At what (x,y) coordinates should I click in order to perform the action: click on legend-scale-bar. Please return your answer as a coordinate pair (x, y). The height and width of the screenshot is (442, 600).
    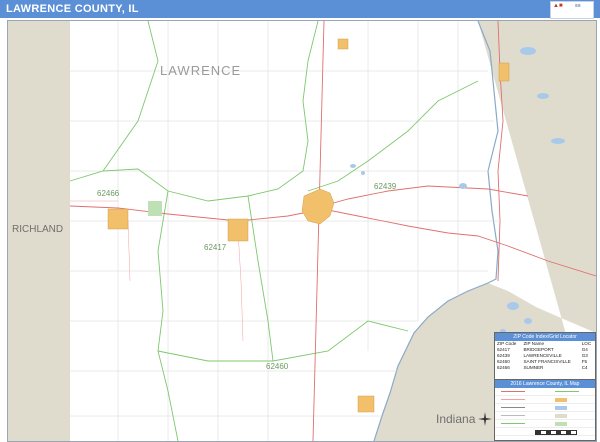
    Looking at the image, I should click on (545, 432).